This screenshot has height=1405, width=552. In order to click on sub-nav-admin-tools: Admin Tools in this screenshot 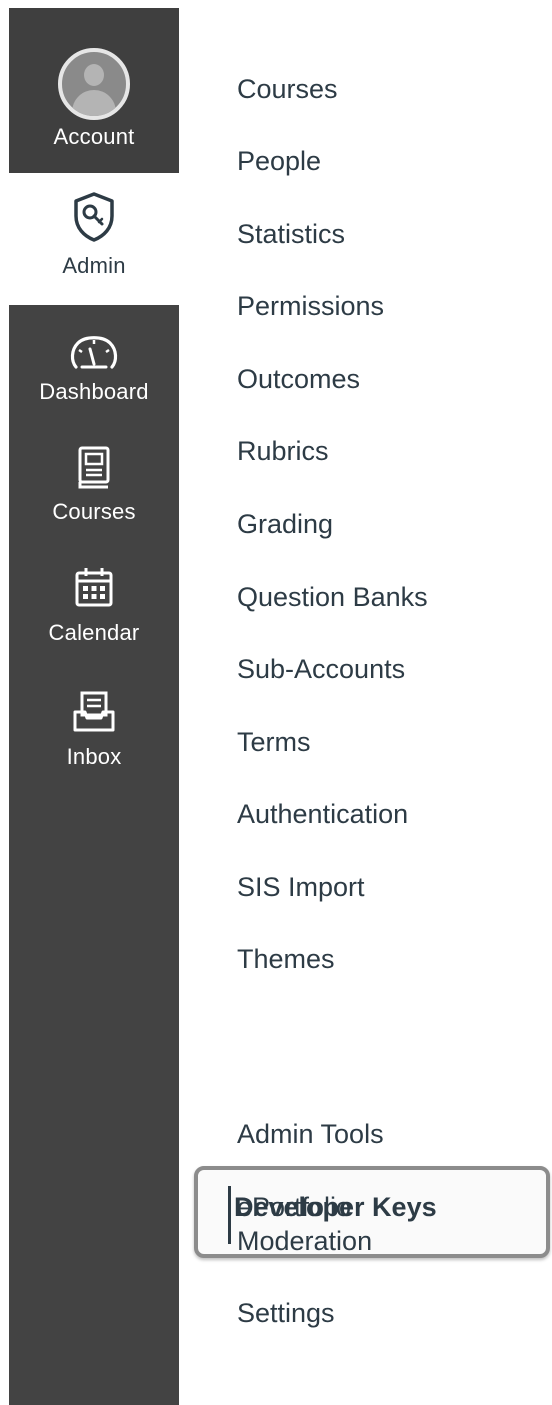, I will do `click(310, 1134)`.